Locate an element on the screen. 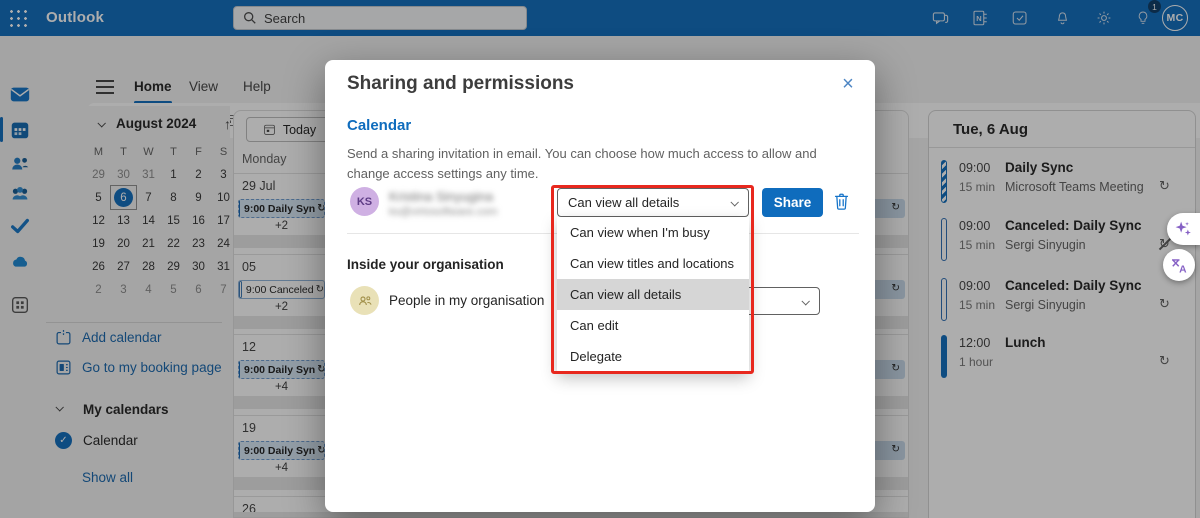 This screenshot has height=518, width=1200. dialog-title: Sharing and permissions is located at coordinates (460, 83).